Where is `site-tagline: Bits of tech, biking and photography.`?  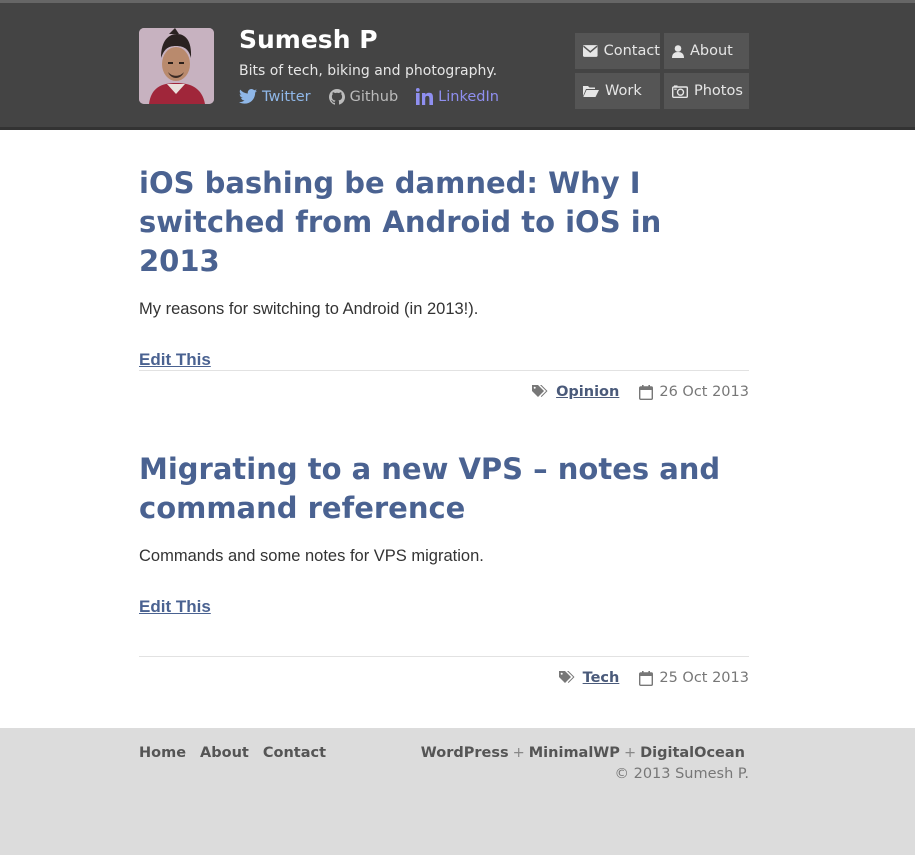
site-tagline: Bits of tech, biking and photography. is located at coordinates (368, 71).